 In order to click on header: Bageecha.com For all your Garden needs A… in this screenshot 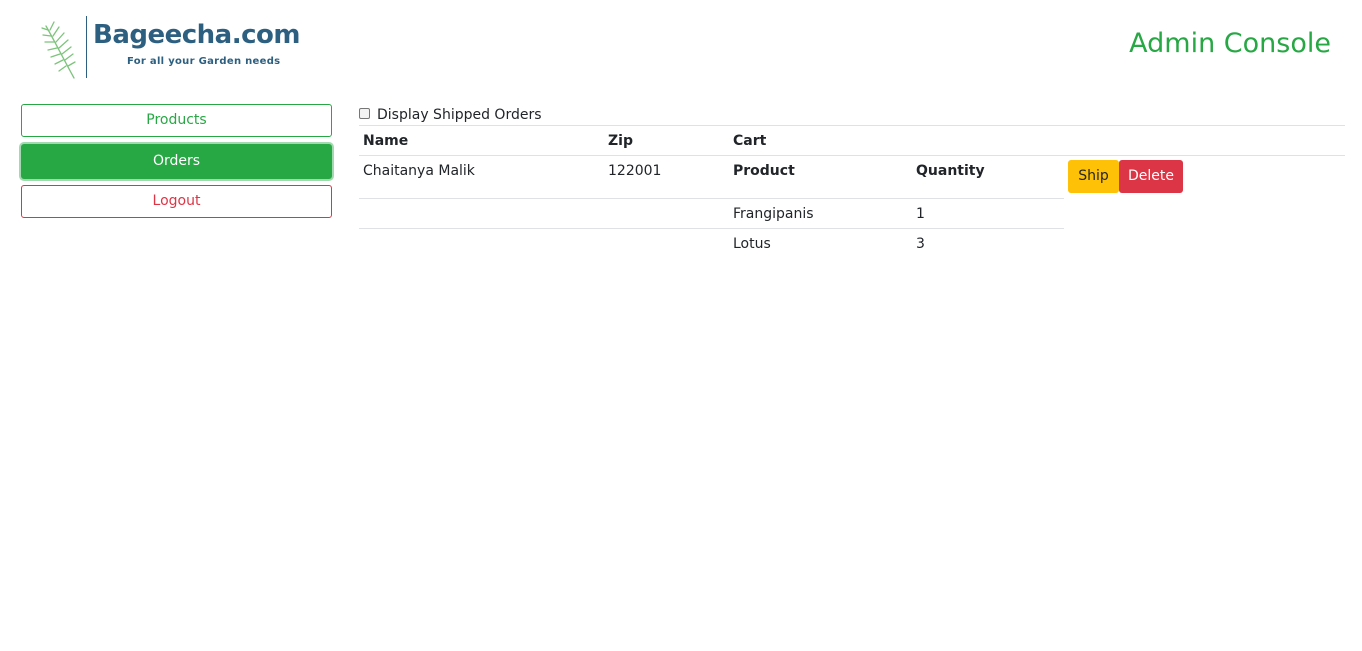, I will do `click(681, 45)`.